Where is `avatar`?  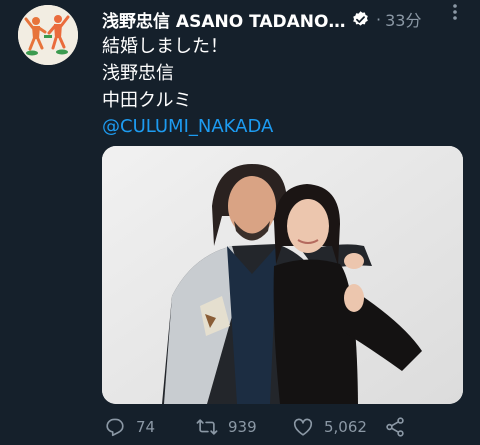 avatar is located at coordinates (48, 35).